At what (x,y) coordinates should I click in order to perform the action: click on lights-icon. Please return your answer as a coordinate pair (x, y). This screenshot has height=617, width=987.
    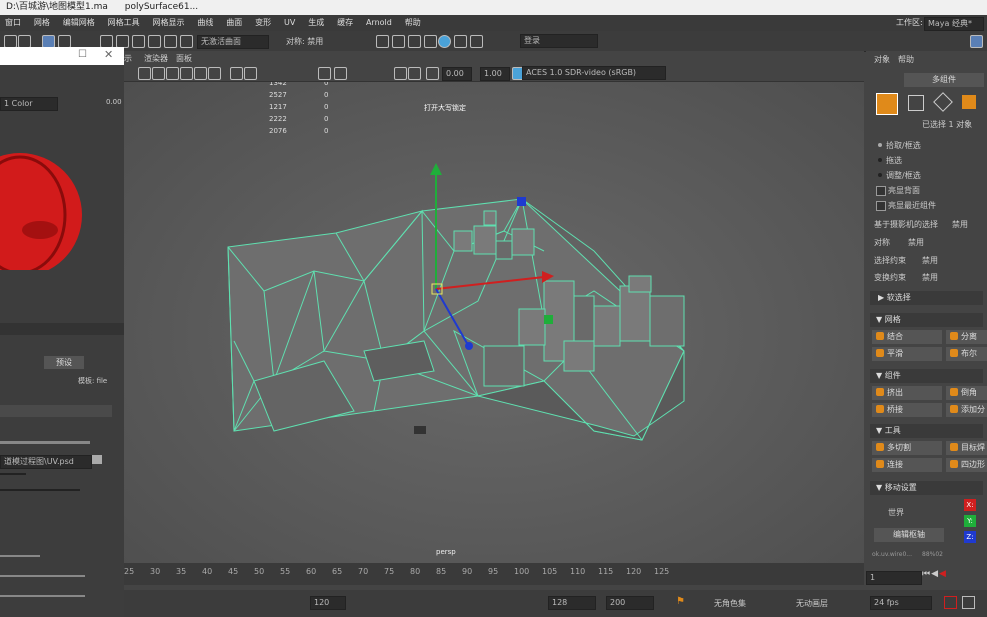
    Looking at the image, I should click on (186, 73).